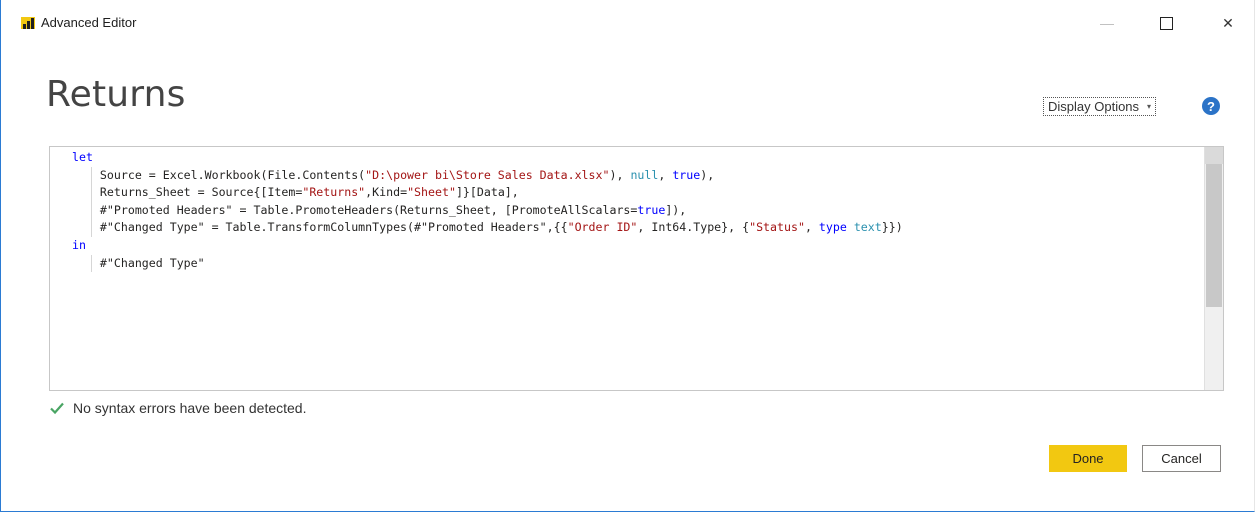 The image size is (1255, 513). What do you see at coordinates (1149, 106) in the screenshot?
I see `chevron-down-icon: ▾` at bounding box center [1149, 106].